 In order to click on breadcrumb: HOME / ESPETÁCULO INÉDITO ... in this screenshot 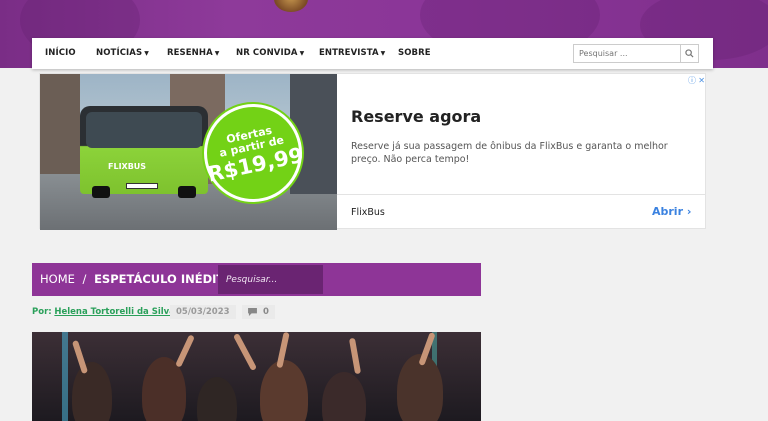, I will do `click(256, 279)`.